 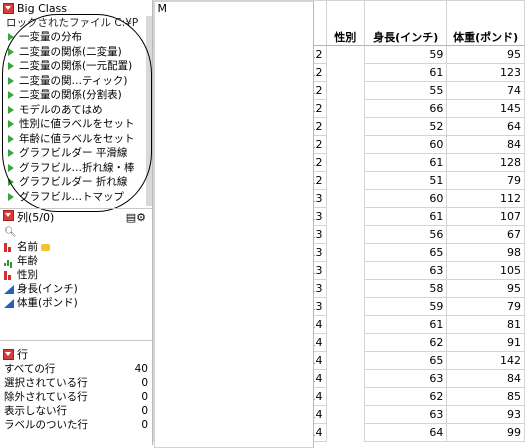 What do you see at coordinates (485, 72) in the screenshot?
I see `table-cell: 123` at bounding box center [485, 72].